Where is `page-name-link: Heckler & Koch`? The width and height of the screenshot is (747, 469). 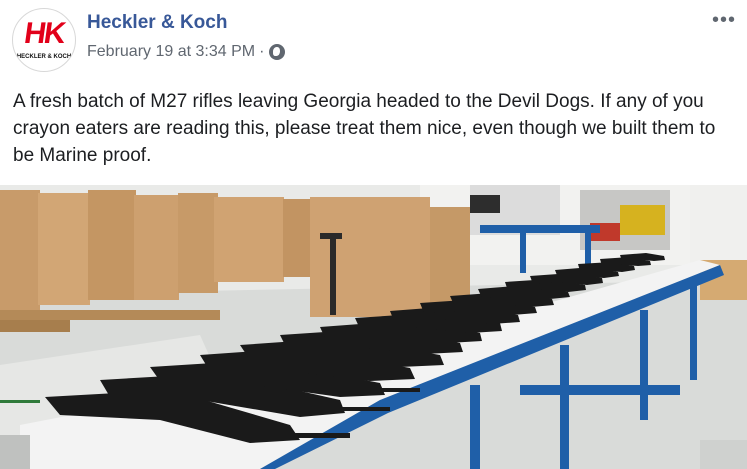 page-name-link: Heckler & Koch is located at coordinates (157, 23).